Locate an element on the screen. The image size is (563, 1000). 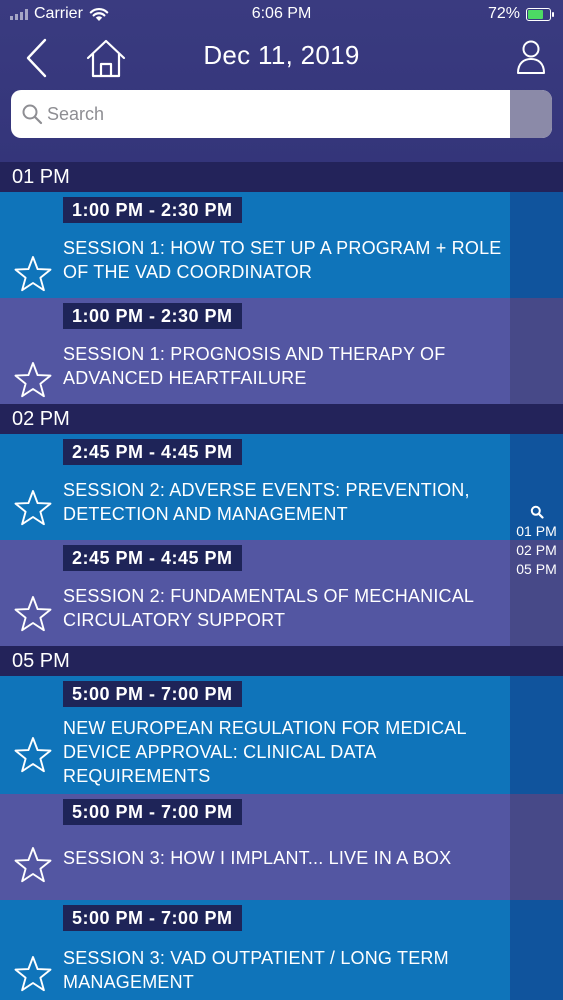
section-index-item: 02 PM is located at coordinates (536, 550).